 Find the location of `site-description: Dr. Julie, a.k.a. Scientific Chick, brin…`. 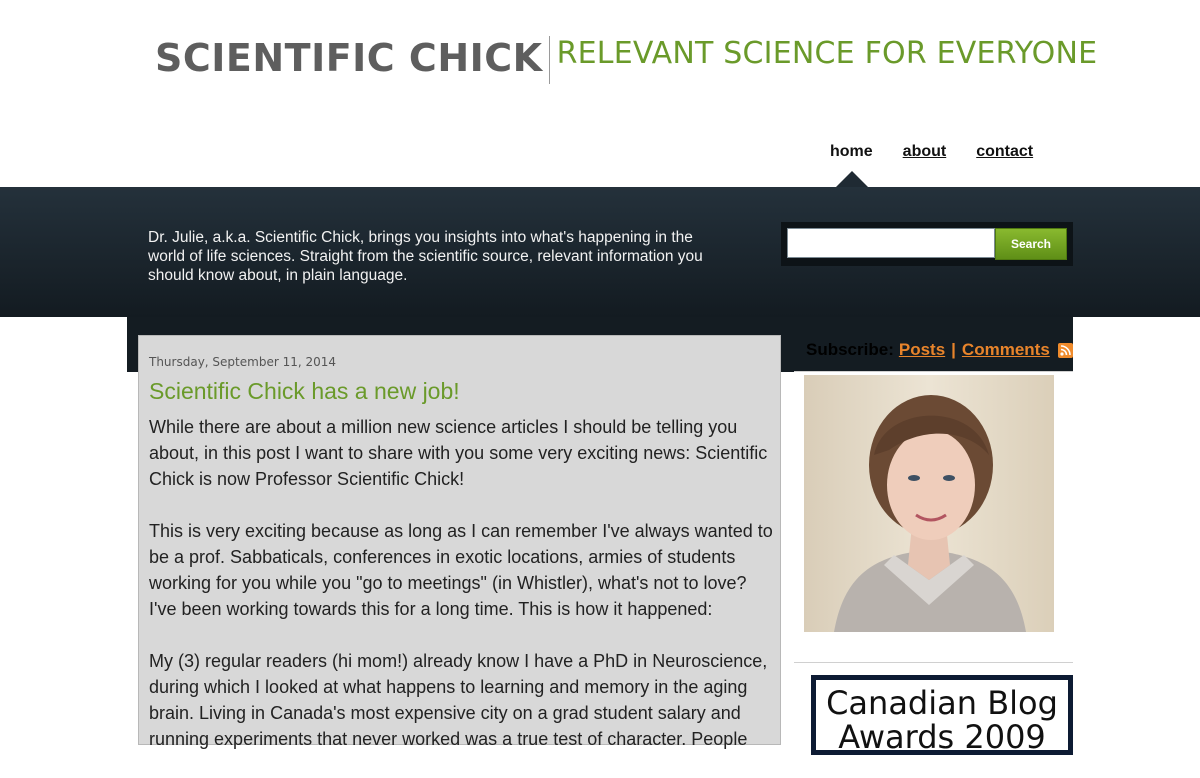

site-description: Dr. Julie, a.k.a. Scientific Chick, brin… is located at coordinates (425, 256).